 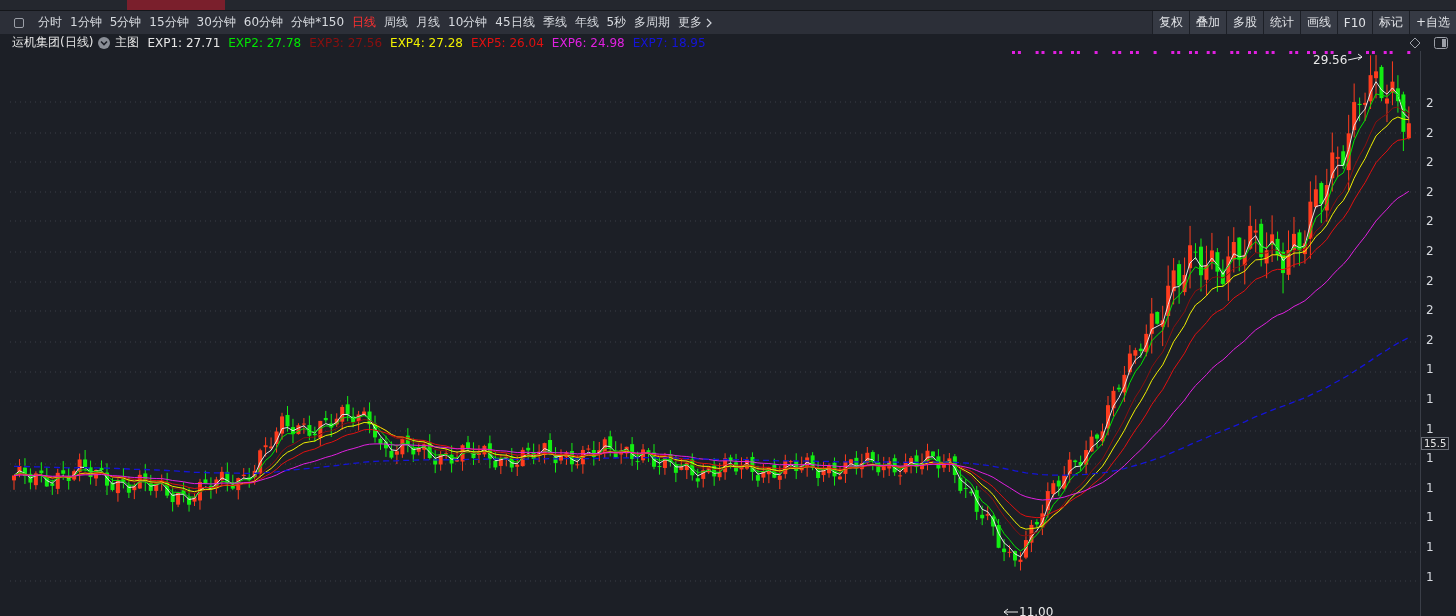 I want to click on period-tab: 5分钟, so click(x=125, y=22).